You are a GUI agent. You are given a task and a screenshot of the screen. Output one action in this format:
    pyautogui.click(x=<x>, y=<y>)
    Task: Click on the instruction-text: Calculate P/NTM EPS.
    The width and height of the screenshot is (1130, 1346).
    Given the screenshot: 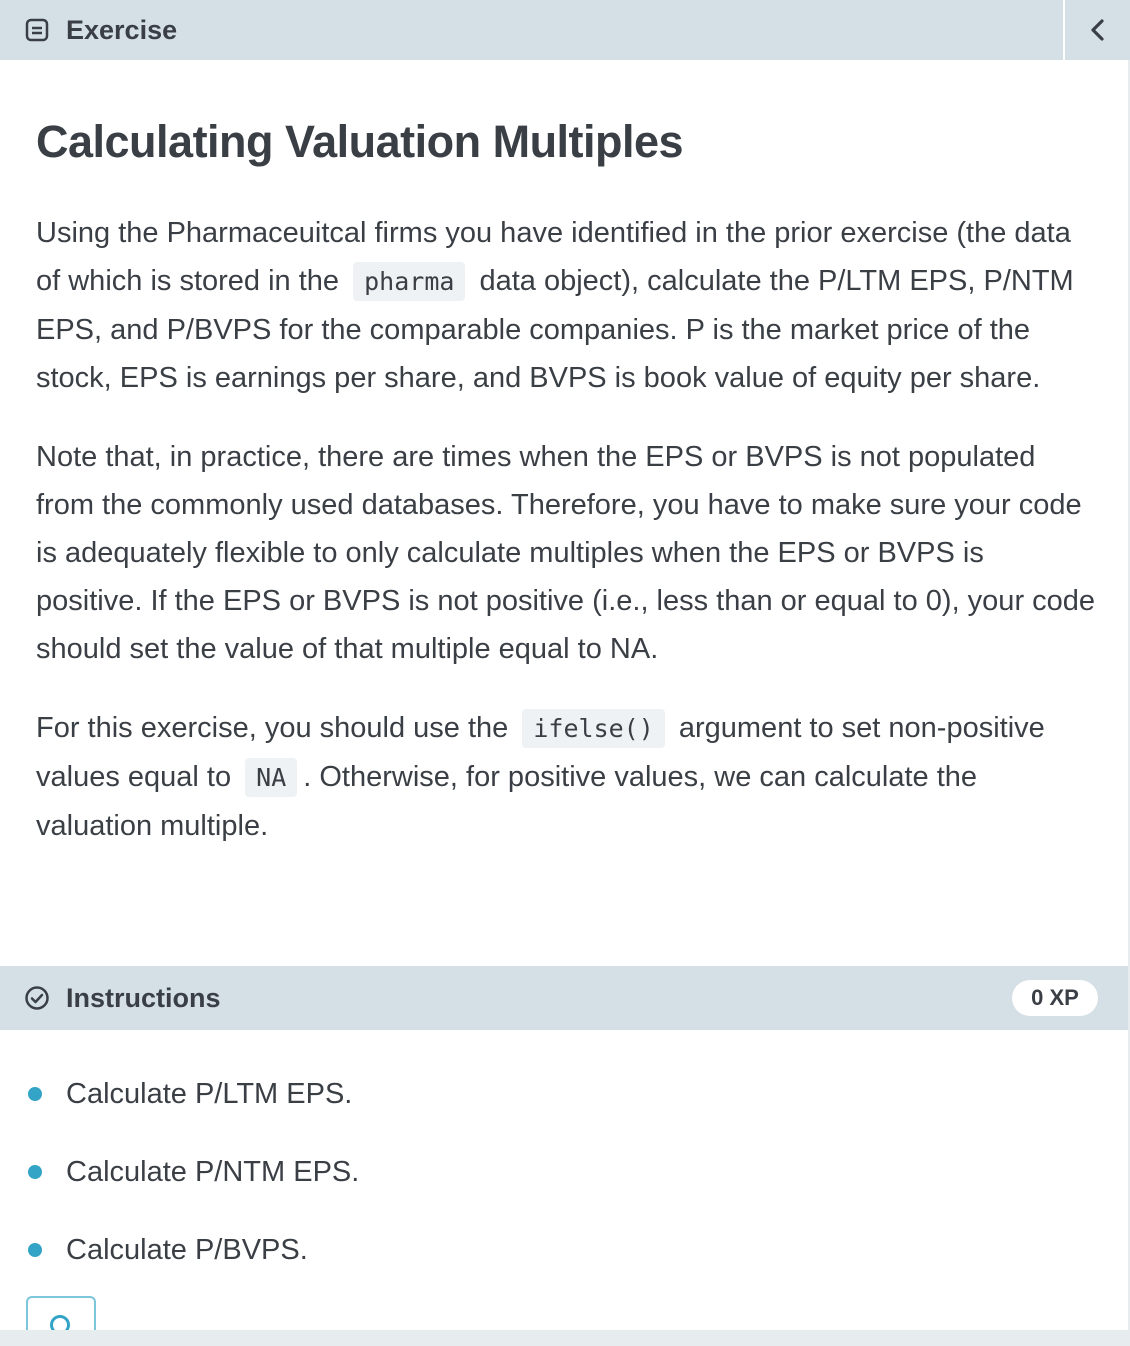 What is the action you would take?
    pyautogui.click(x=213, y=1171)
    